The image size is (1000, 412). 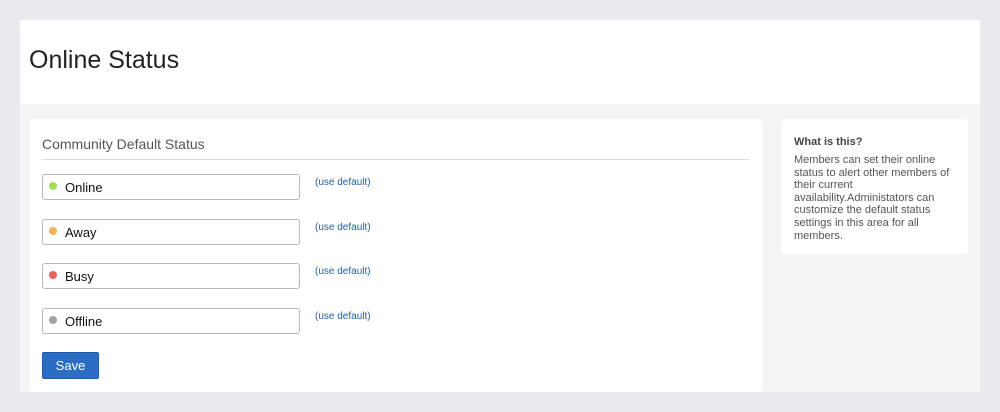 I want to click on offline-status-dot-icon, so click(x=53, y=320).